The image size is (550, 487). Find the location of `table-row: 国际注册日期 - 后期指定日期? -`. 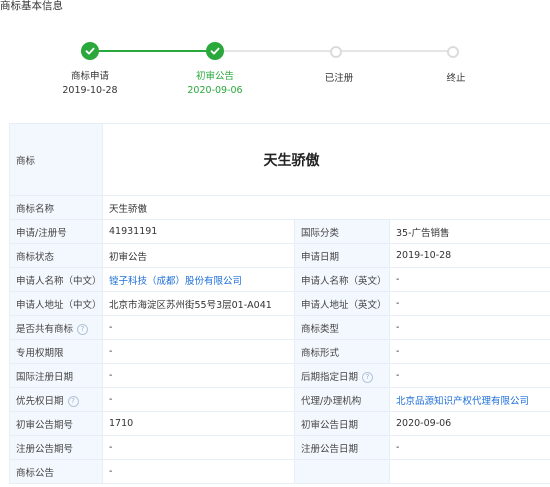

table-row: 国际注册日期 - 后期指定日期? - is located at coordinates (279, 375).